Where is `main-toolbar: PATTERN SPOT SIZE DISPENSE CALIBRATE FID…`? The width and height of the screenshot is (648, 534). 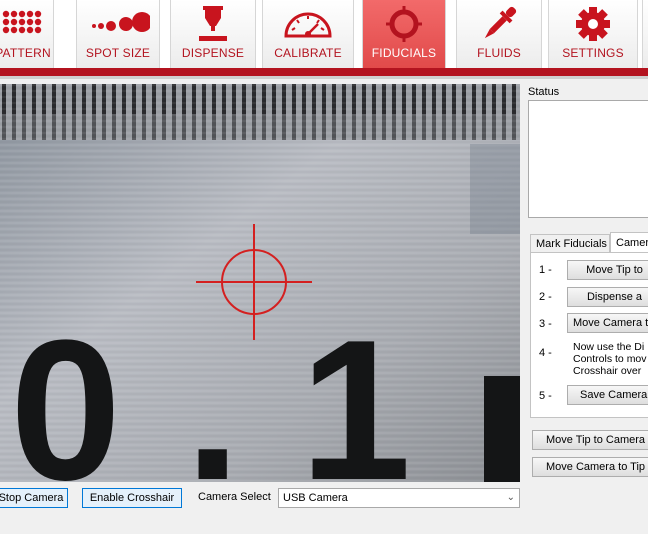
main-toolbar: PATTERN SPOT SIZE DISPENSE CALIBRATE FID… is located at coordinates (324, 34).